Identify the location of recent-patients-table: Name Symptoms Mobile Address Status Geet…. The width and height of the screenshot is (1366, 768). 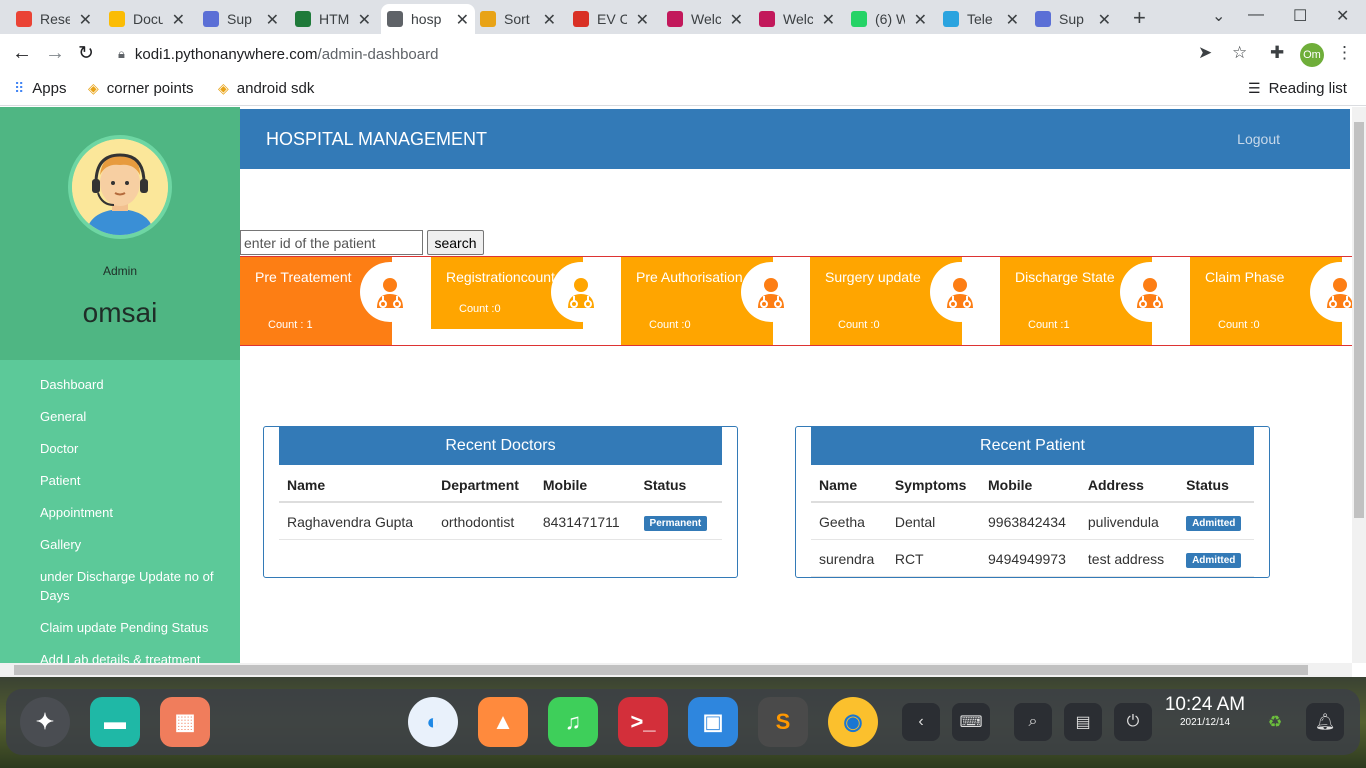
(1032, 523).